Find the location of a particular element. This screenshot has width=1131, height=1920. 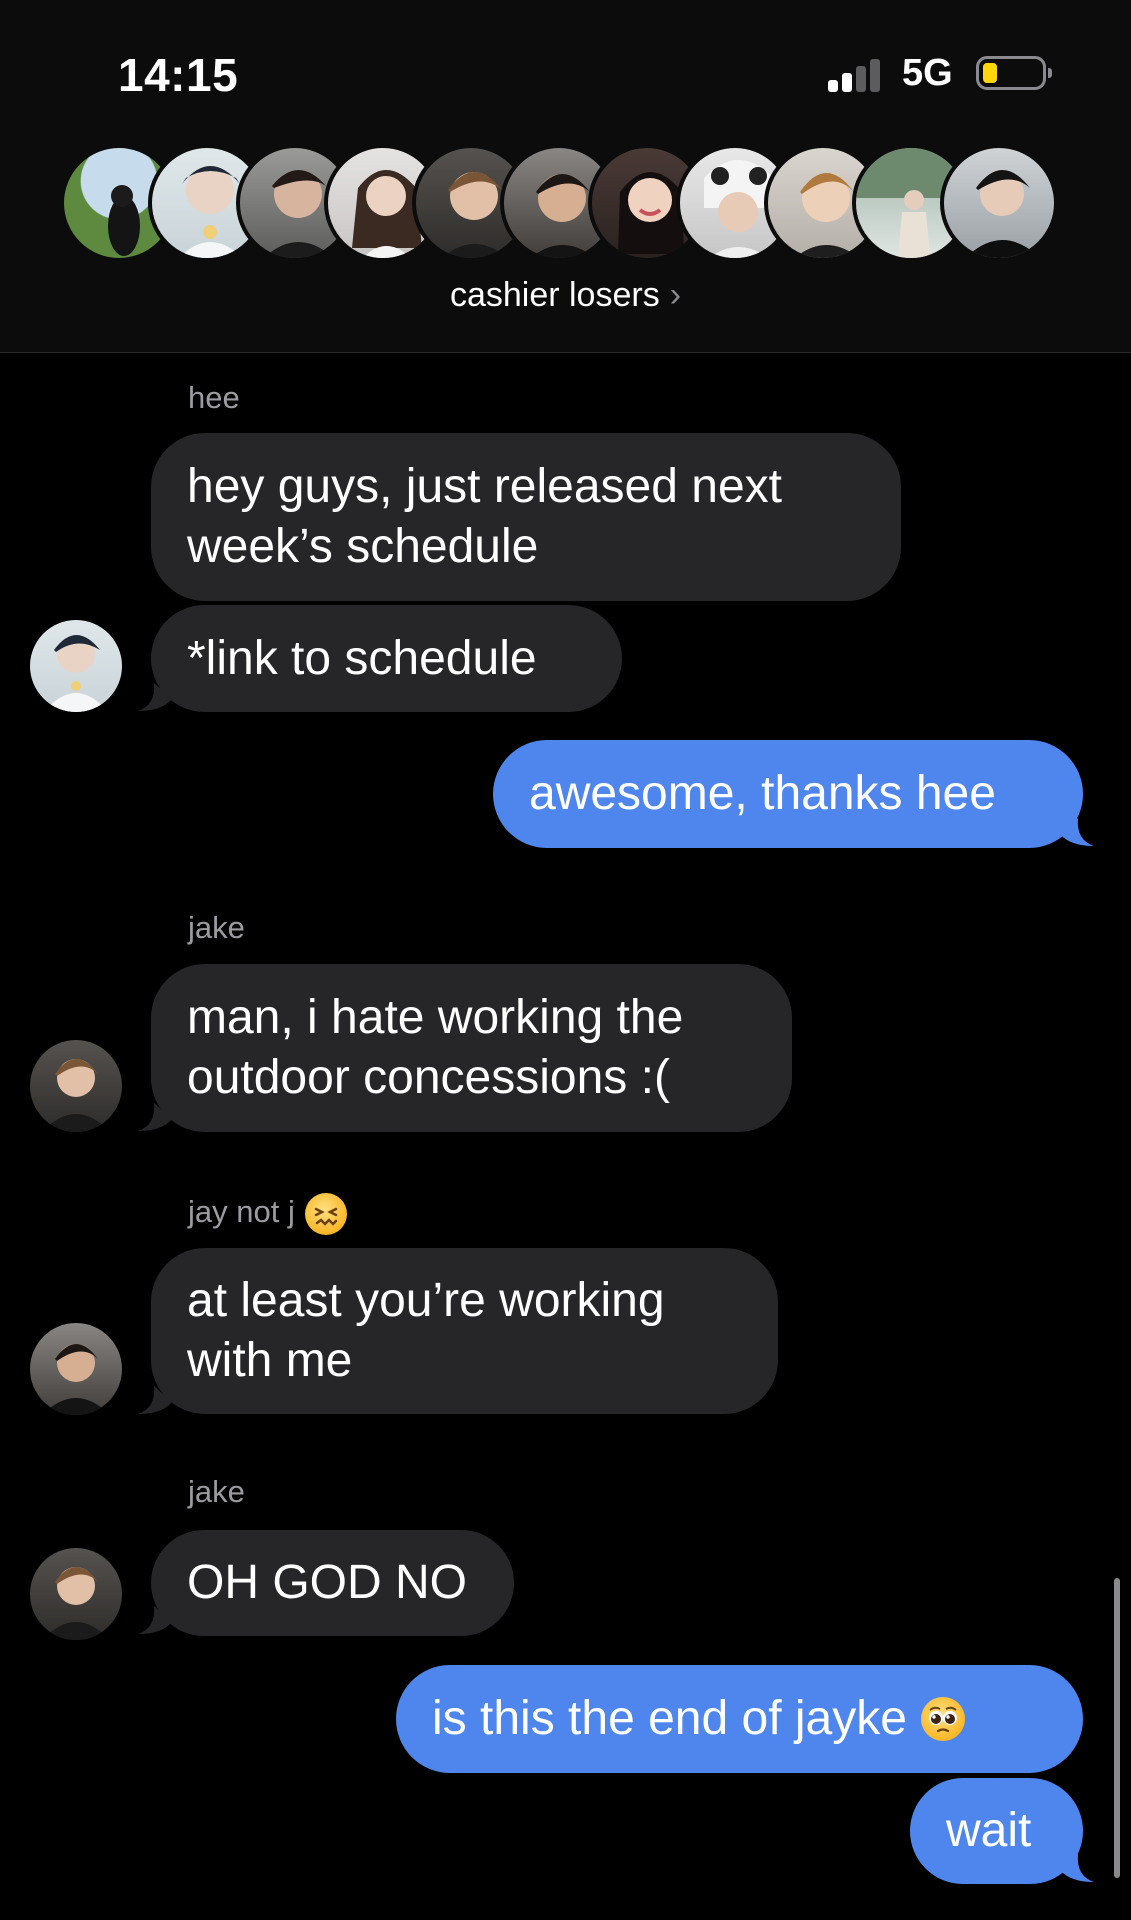

group-title-button: cashier losers › is located at coordinates (565, 295).